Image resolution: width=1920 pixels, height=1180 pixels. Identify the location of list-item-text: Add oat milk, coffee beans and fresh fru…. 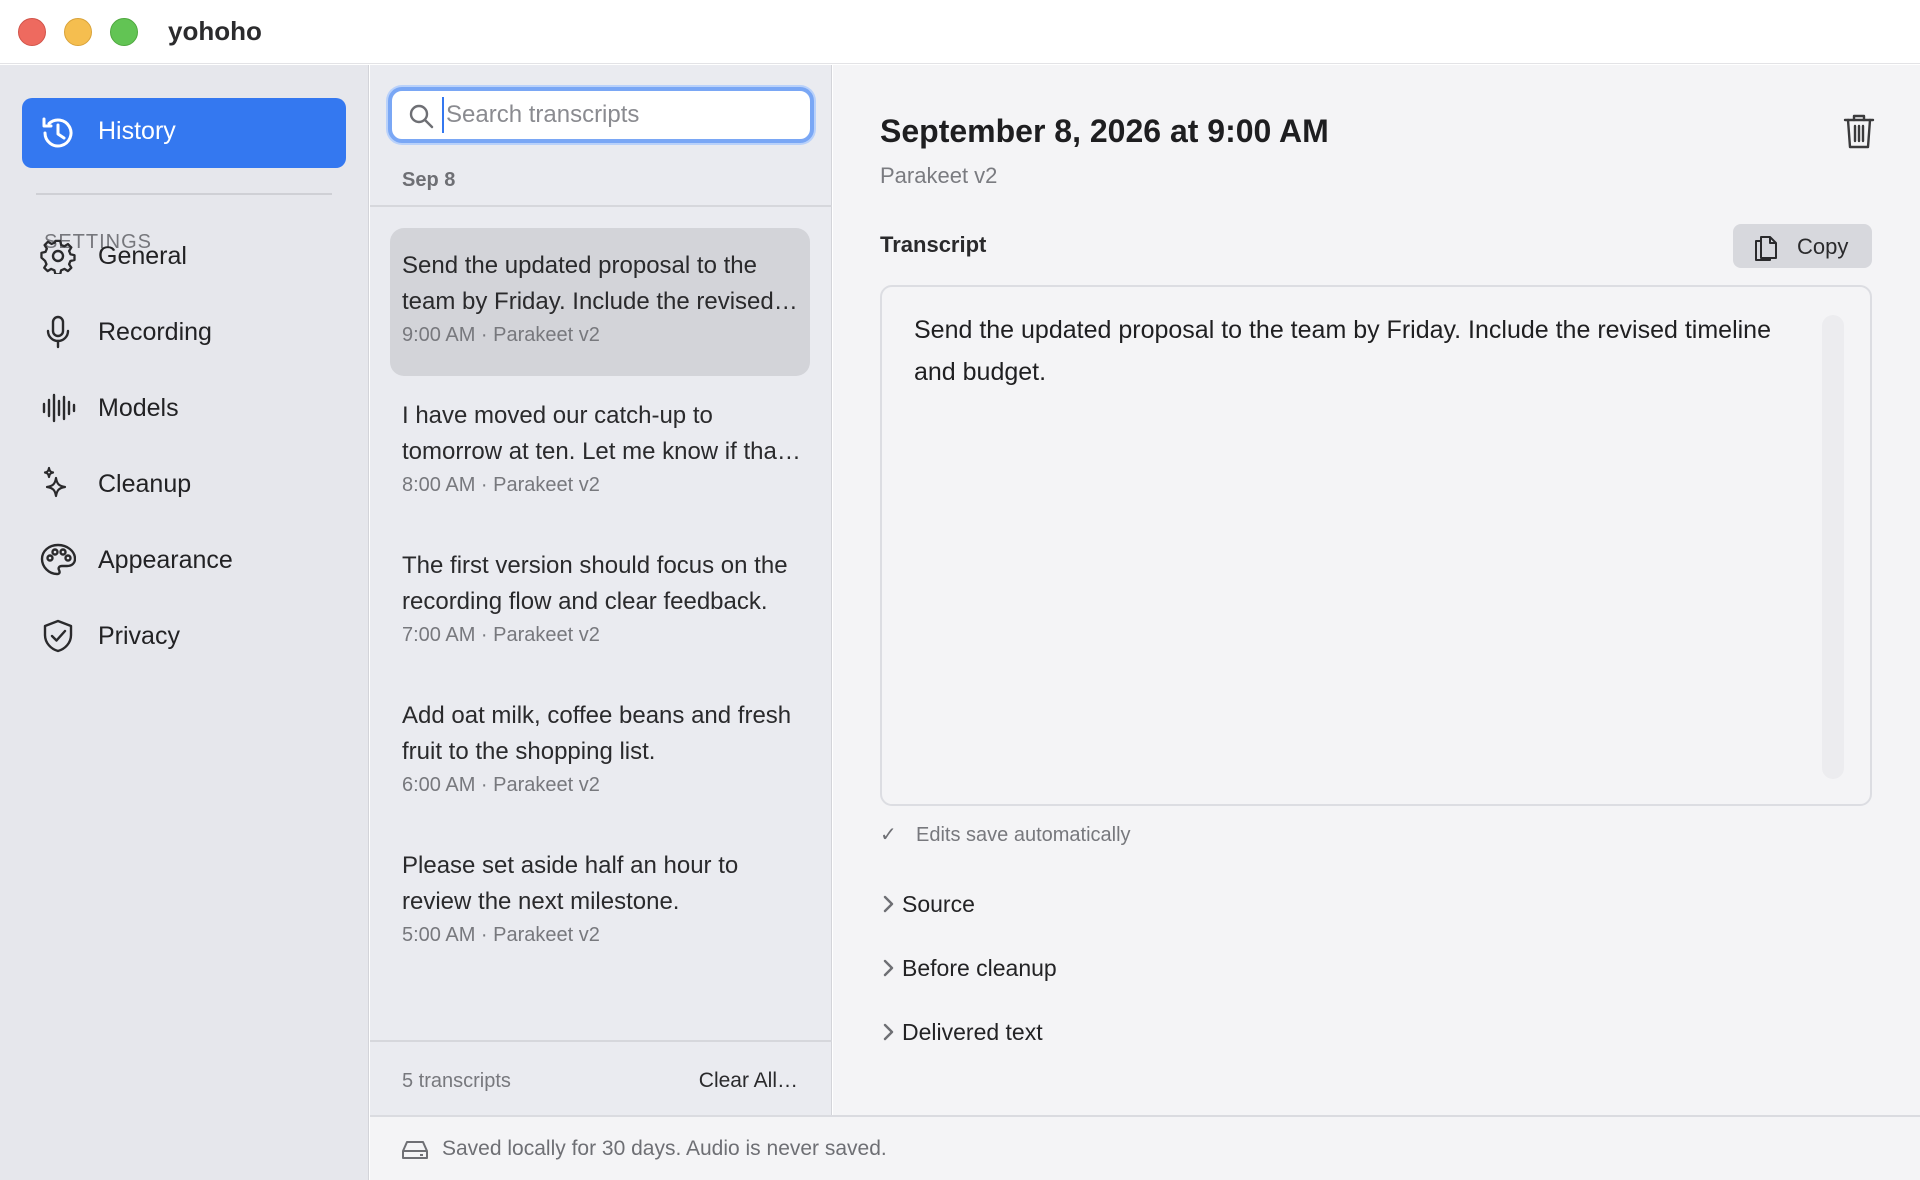
(597, 733).